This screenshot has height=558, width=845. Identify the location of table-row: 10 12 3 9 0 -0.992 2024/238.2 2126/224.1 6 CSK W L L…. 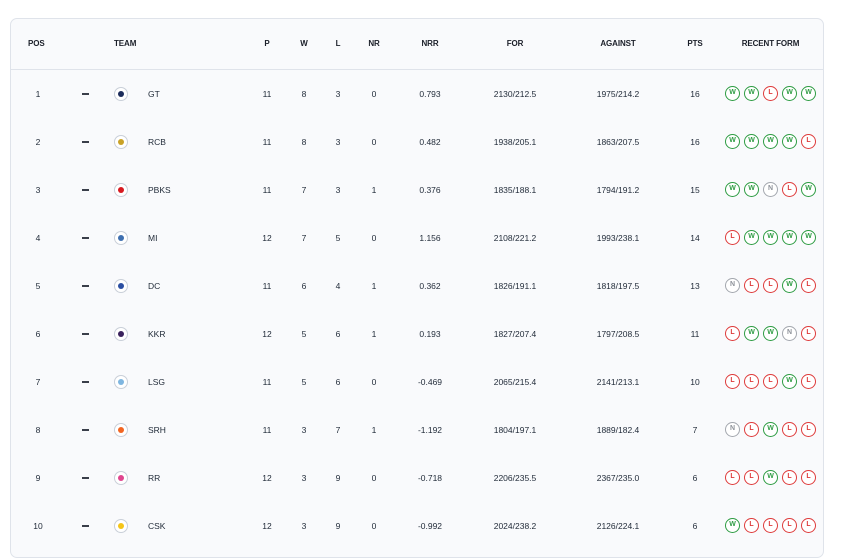
(417, 526).